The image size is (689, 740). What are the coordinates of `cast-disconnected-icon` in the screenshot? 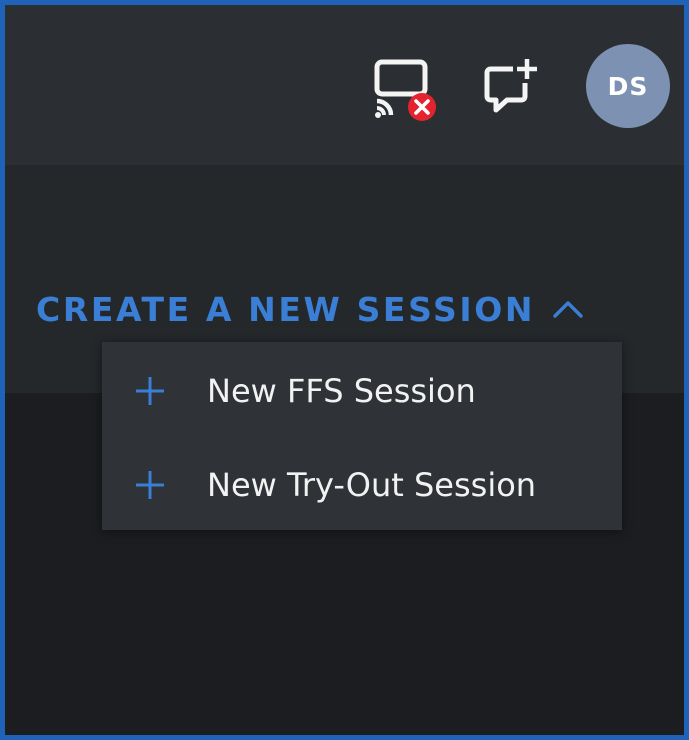 It's located at (405, 90).